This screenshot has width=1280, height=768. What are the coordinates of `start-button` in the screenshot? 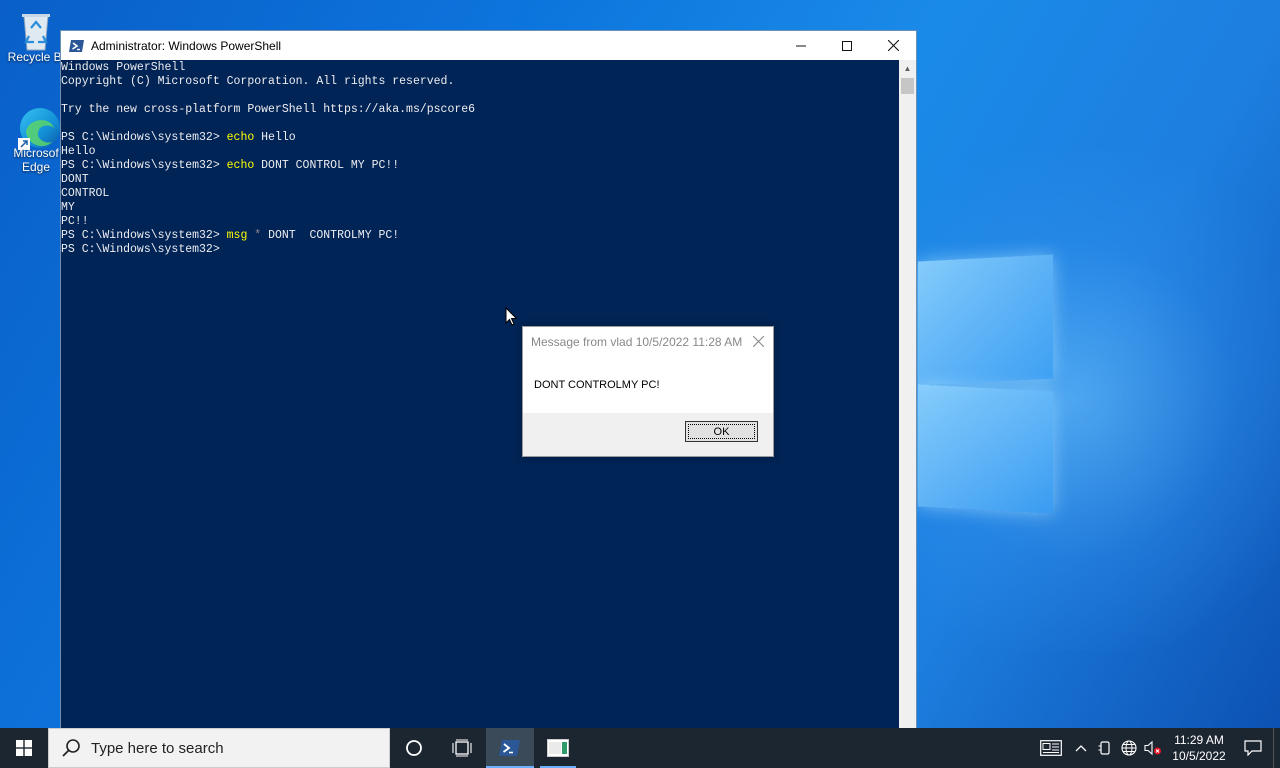 It's located at (24, 748).